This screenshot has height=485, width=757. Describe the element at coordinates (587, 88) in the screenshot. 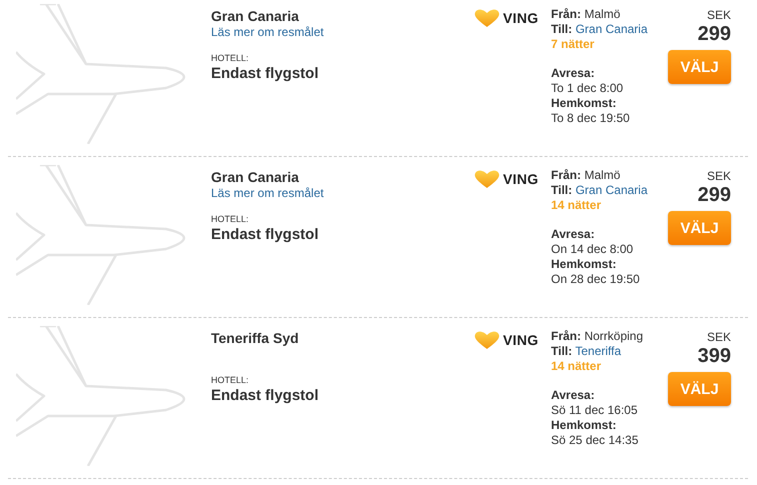

I see `depart-time: To 1 dec 8:00` at that location.